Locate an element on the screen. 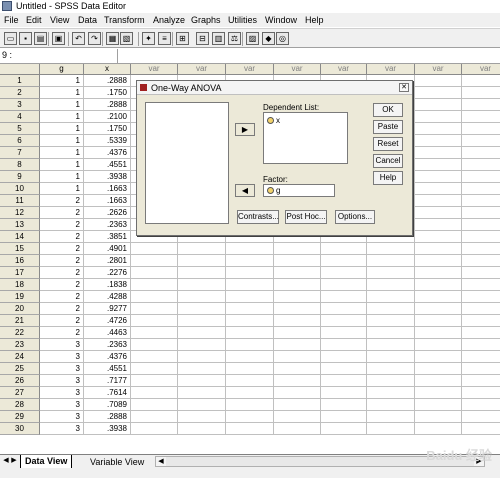  tab-scroll-right-icon: ▶ is located at coordinates (14, 461).